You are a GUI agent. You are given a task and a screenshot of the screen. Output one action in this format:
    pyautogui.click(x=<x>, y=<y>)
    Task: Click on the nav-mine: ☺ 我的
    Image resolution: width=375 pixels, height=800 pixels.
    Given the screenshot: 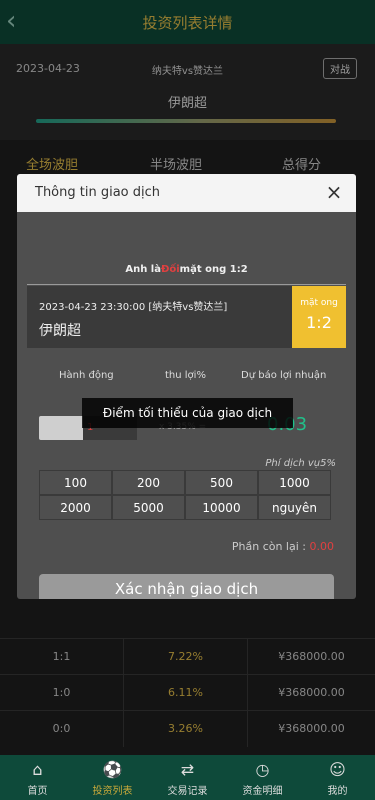 What is the action you would take?
    pyautogui.click(x=337, y=777)
    